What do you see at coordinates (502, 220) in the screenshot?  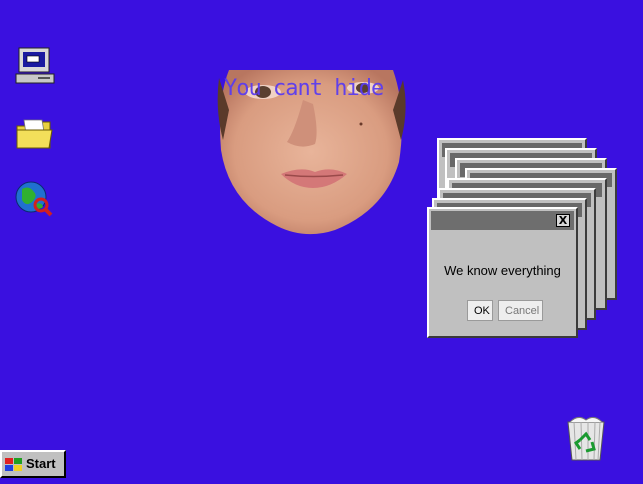 I see `dialog-title-bar: X` at bounding box center [502, 220].